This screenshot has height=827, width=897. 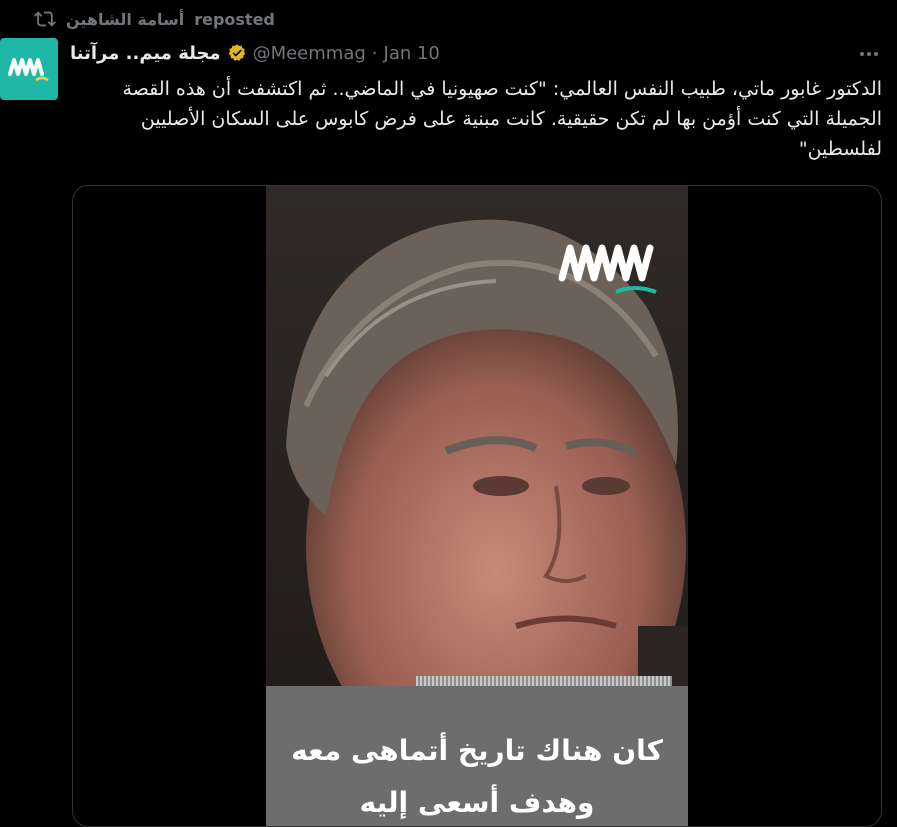 I want to click on tweet-header: مجلة ميم.. مرآتنا @Meemmag · Jan 10, so click(x=473, y=53).